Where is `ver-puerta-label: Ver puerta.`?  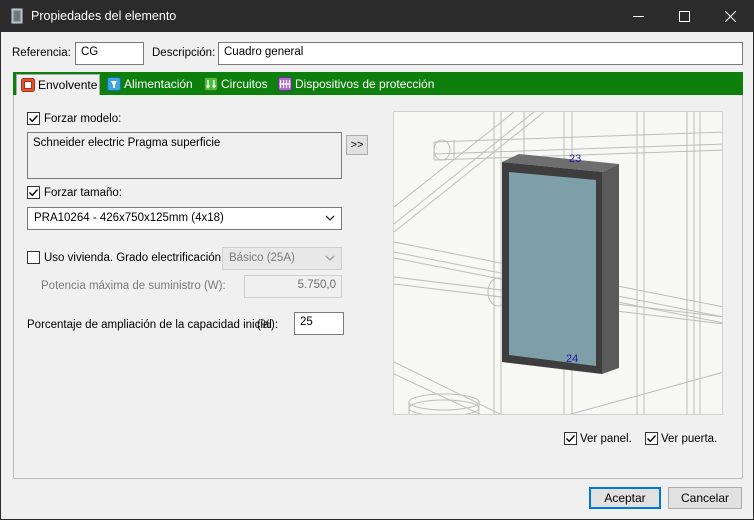 ver-puerta-label: Ver puerta. is located at coordinates (689, 439).